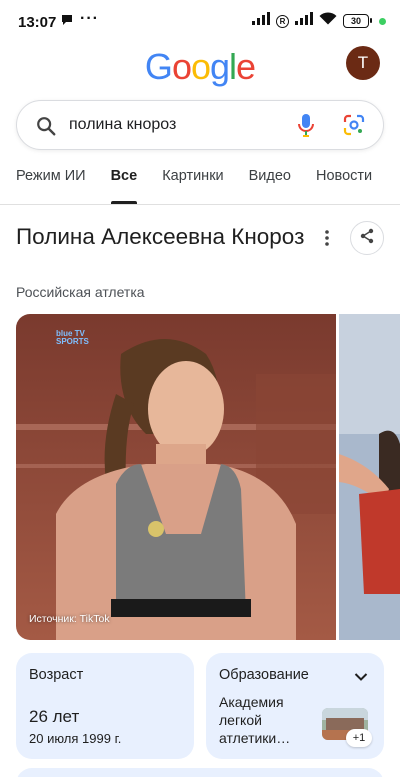 The height and width of the screenshot is (777, 400). Describe the element at coordinates (56, 675) in the screenshot. I see `age-label: Возраст` at that location.